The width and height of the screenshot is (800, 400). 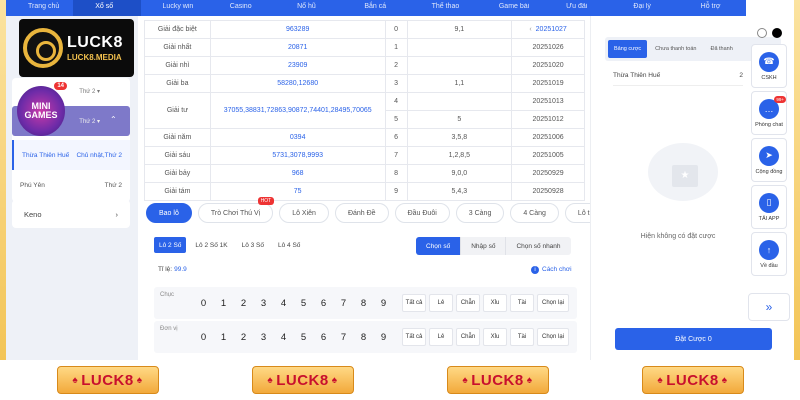 What do you see at coordinates (675, 49) in the screenshot?
I see `tab-unpaid: Chưa thanh toán` at bounding box center [675, 49].